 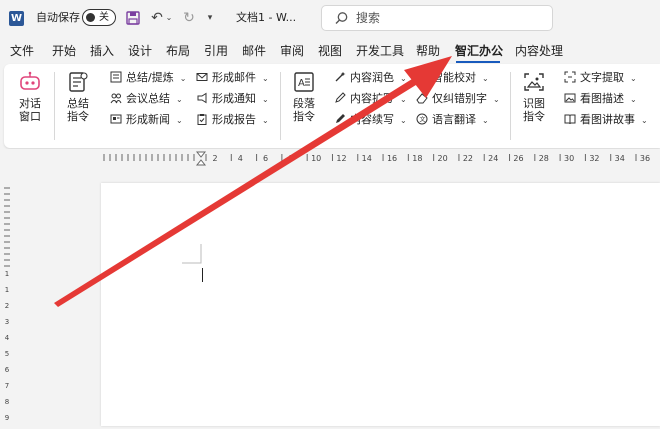 What do you see at coordinates (316, 158) in the screenshot?
I see `ruler-label: 10` at bounding box center [316, 158].